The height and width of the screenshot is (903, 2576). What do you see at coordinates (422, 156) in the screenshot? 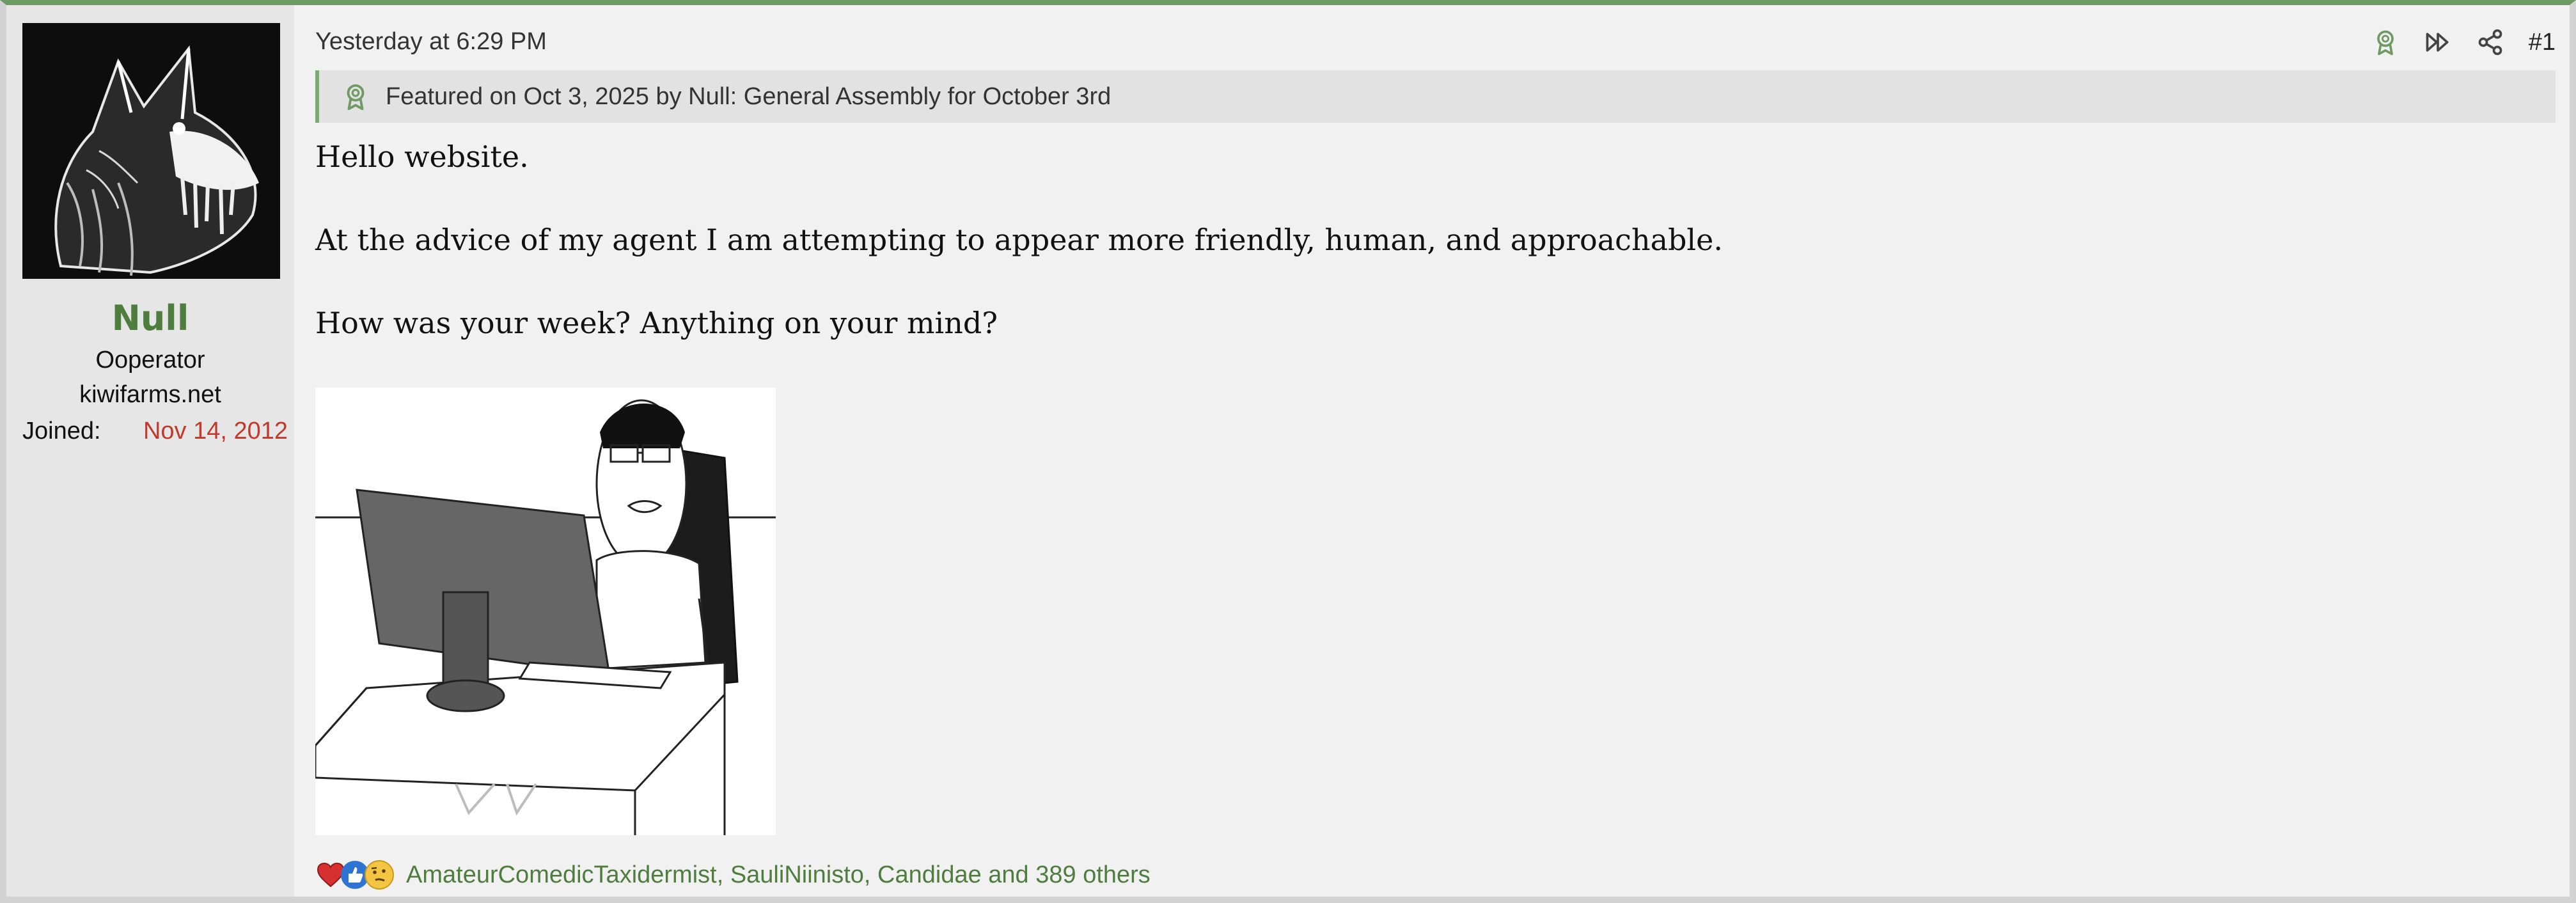
I see `post-line: Hello website.` at bounding box center [422, 156].